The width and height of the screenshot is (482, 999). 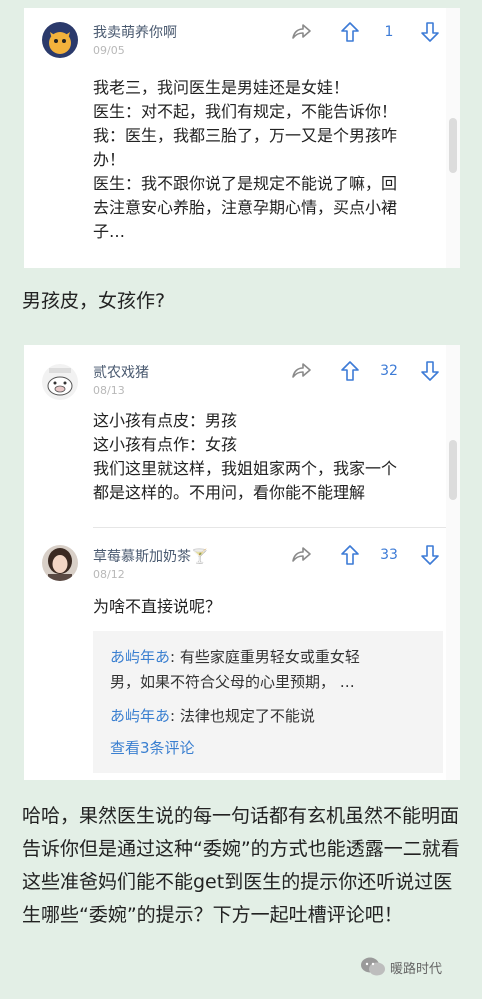 What do you see at coordinates (157, 606) in the screenshot?
I see `comment-text: 为啥不直接说呢？` at bounding box center [157, 606].